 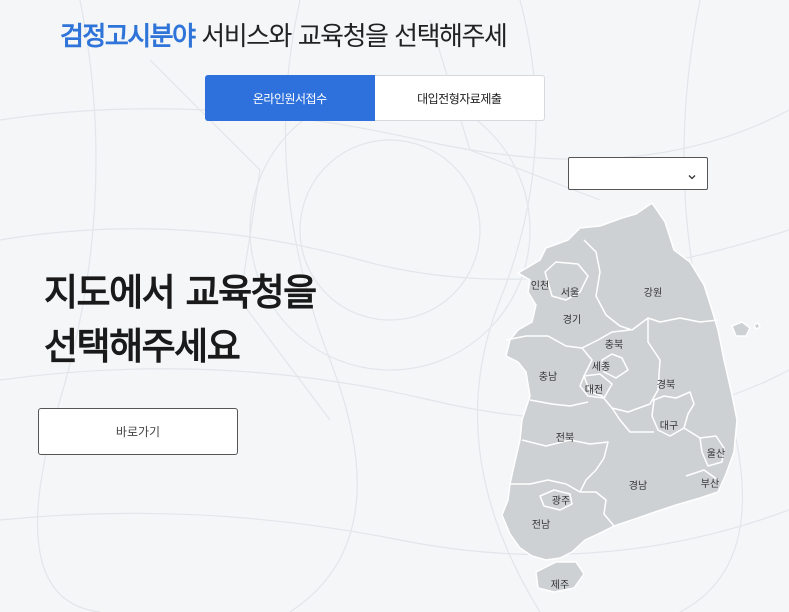 What do you see at coordinates (565, 438) in the screenshot?
I see `region-label-jeonbuk: 전북` at bounding box center [565, 438].